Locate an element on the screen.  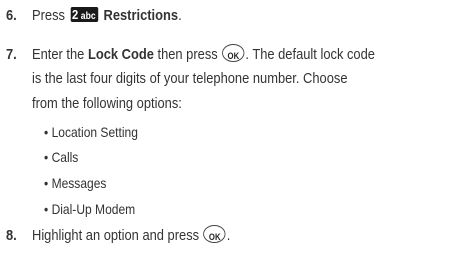
step-8-text: Highlight an option and press OK. is located at coordinates (131, 235).